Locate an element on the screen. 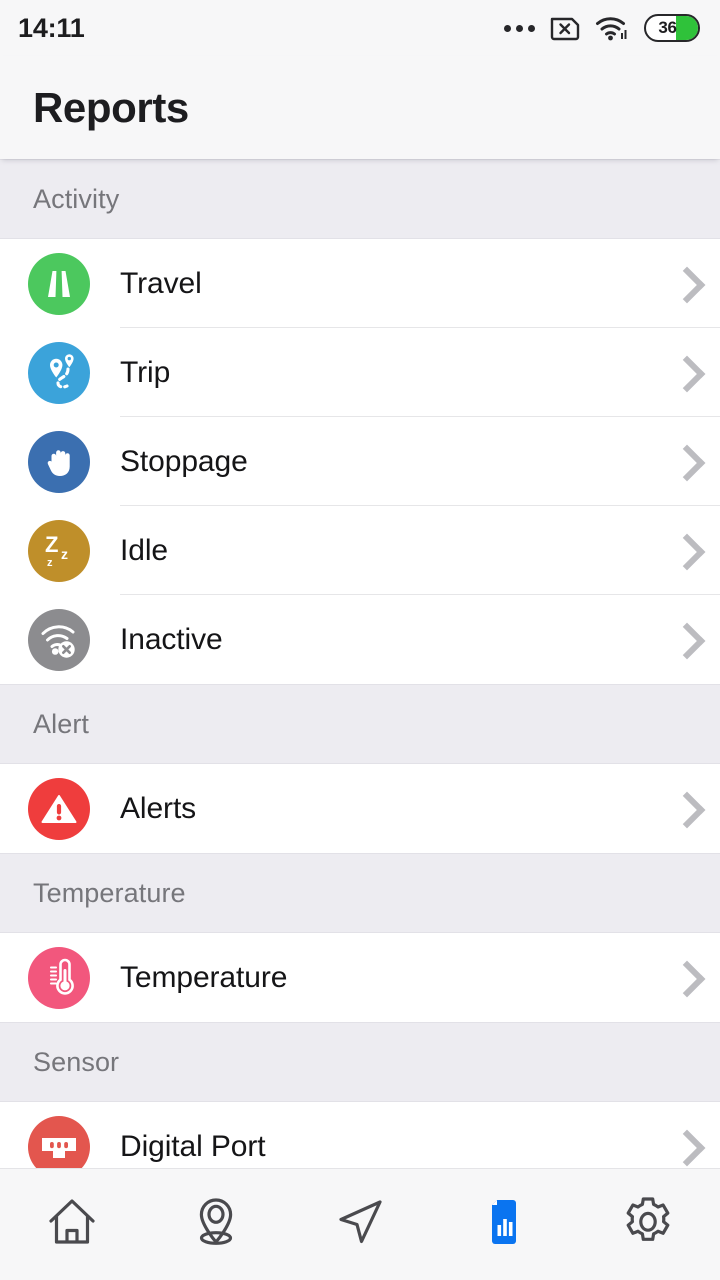 This screenshot has width=720, height=1280. page-title: Reports is located at coordinates (111, 107).